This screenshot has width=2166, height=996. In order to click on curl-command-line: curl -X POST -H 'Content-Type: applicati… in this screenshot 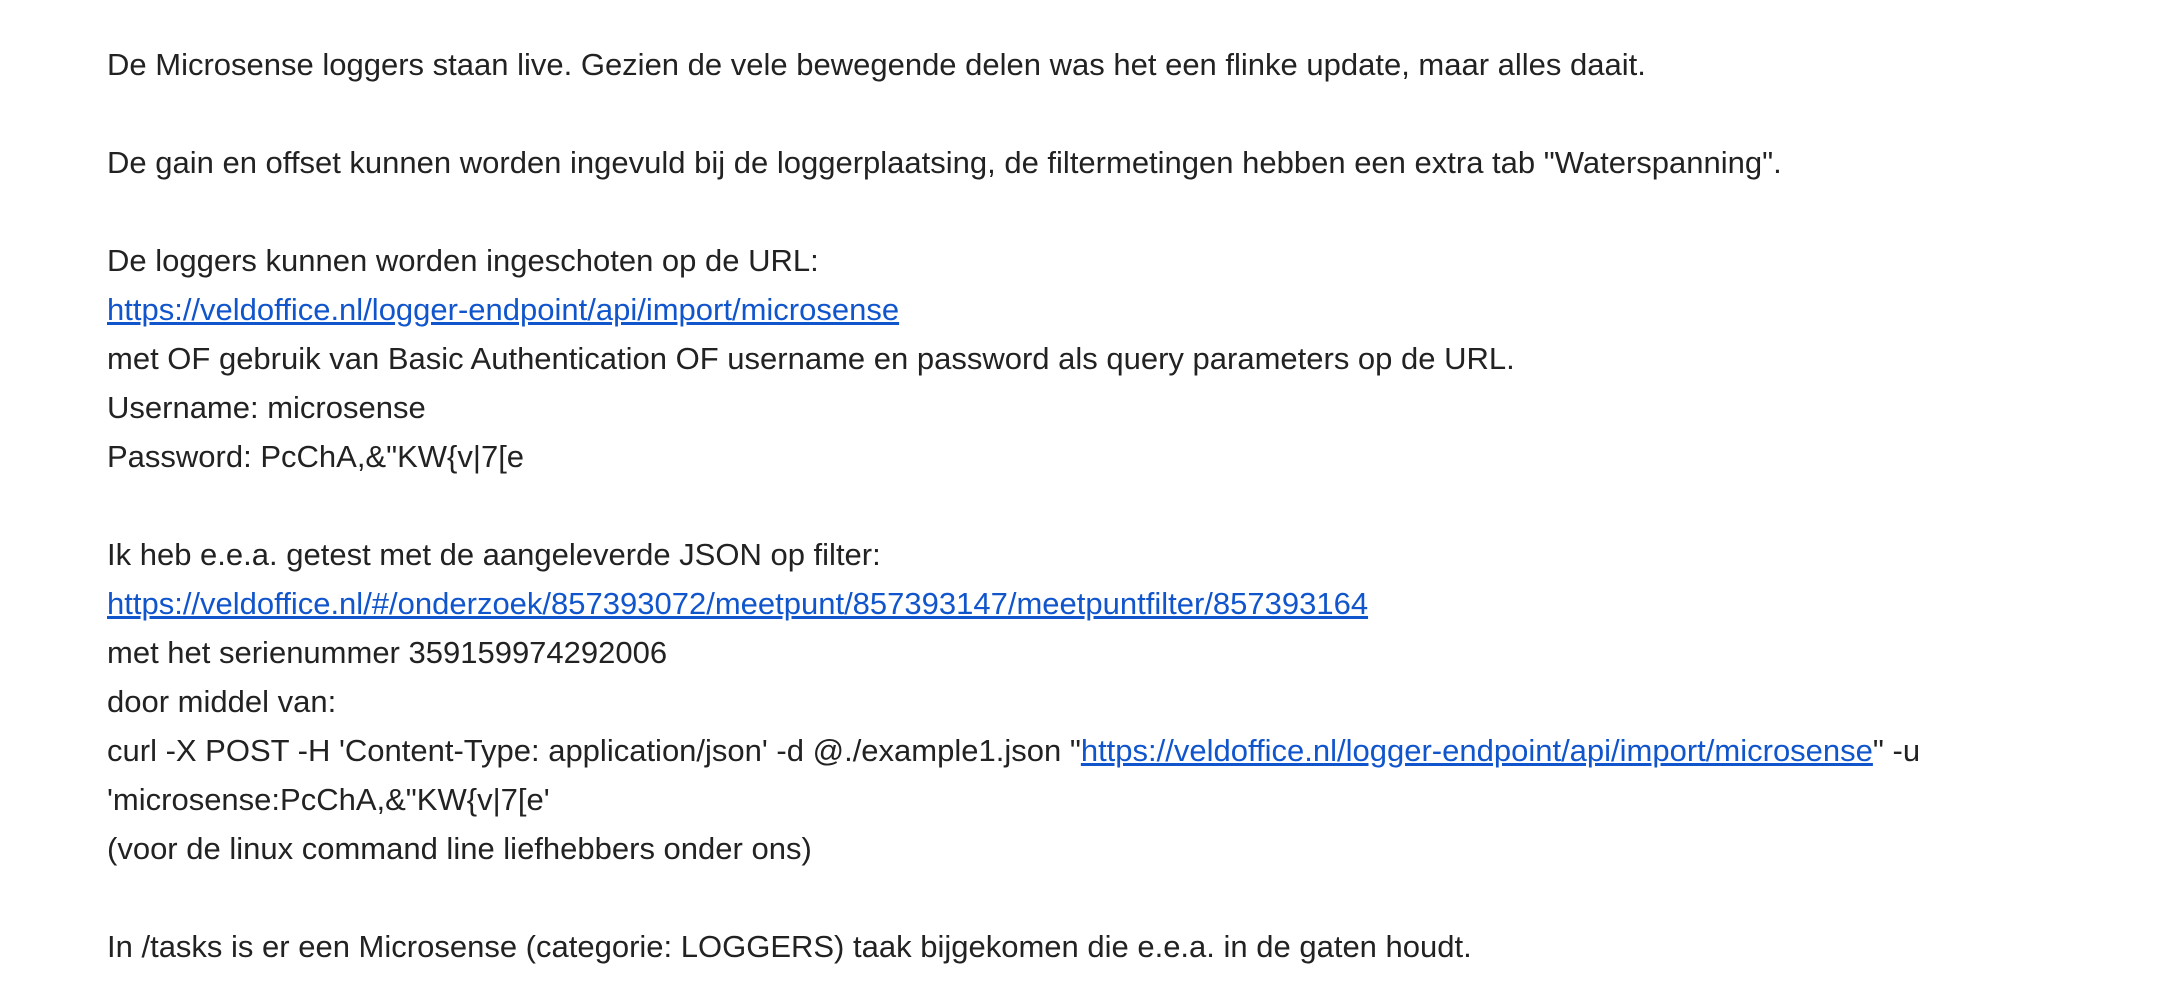, I will do `click(1102, 750)`.